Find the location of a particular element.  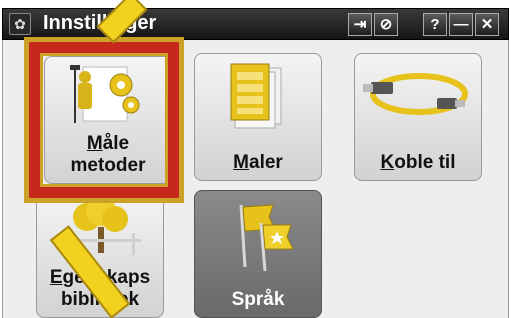

login-button: ⇥ is located at coordinates (360, 24).